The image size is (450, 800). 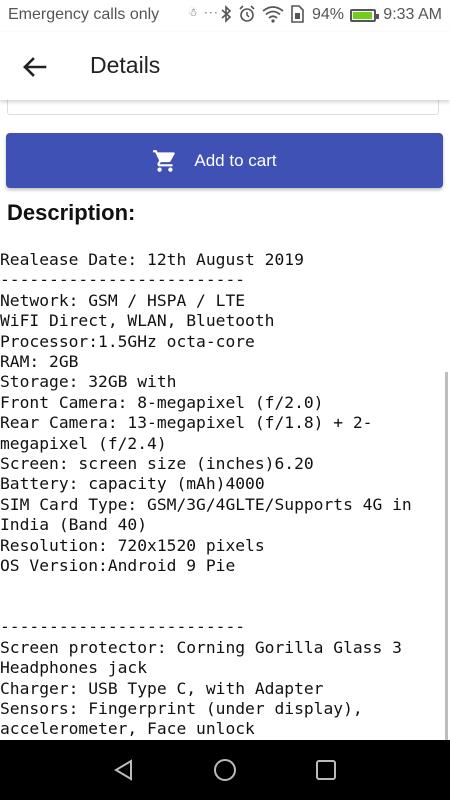 I want to click on product-card-bottom, so click(x=223, y=107).